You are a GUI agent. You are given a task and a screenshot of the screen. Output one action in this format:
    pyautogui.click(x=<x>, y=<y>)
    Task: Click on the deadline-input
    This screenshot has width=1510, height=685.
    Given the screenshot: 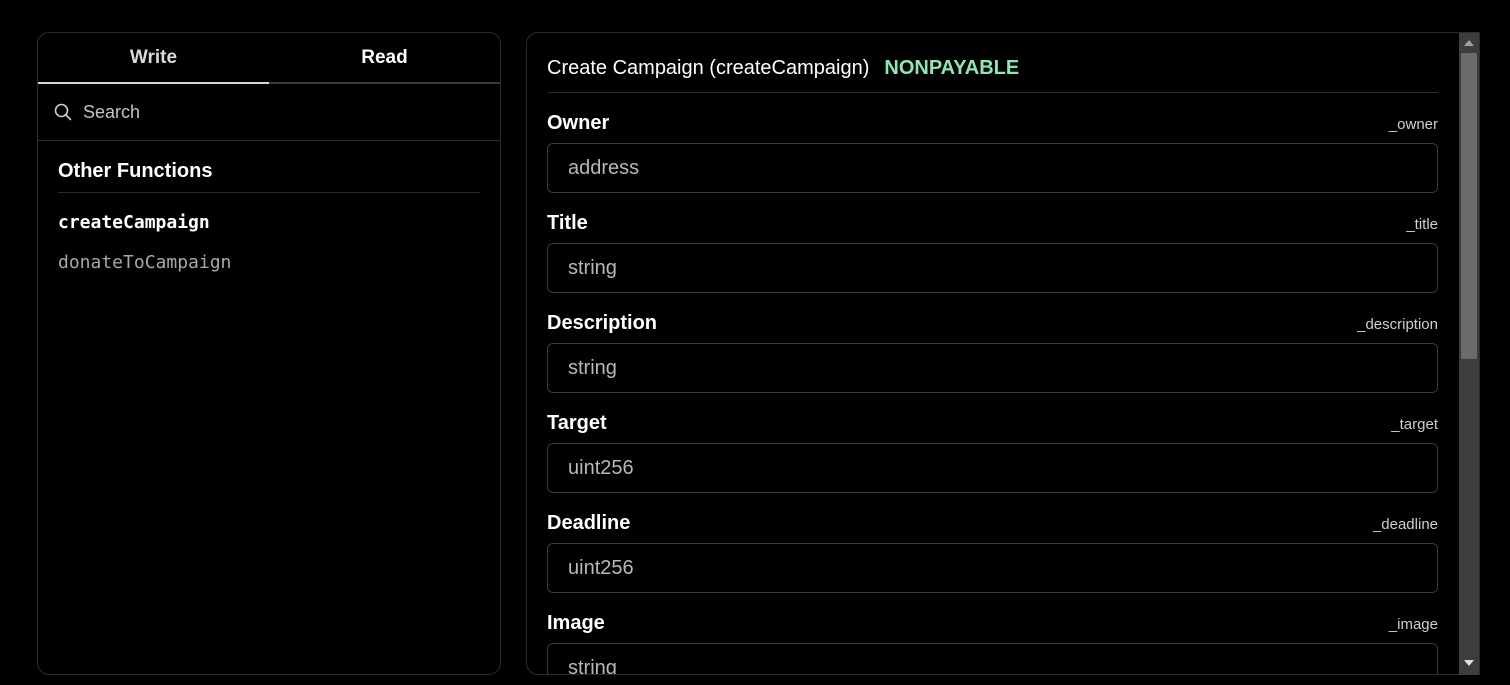 What is the action you would take?
    pyautogui.click(x=992, y=568)
    